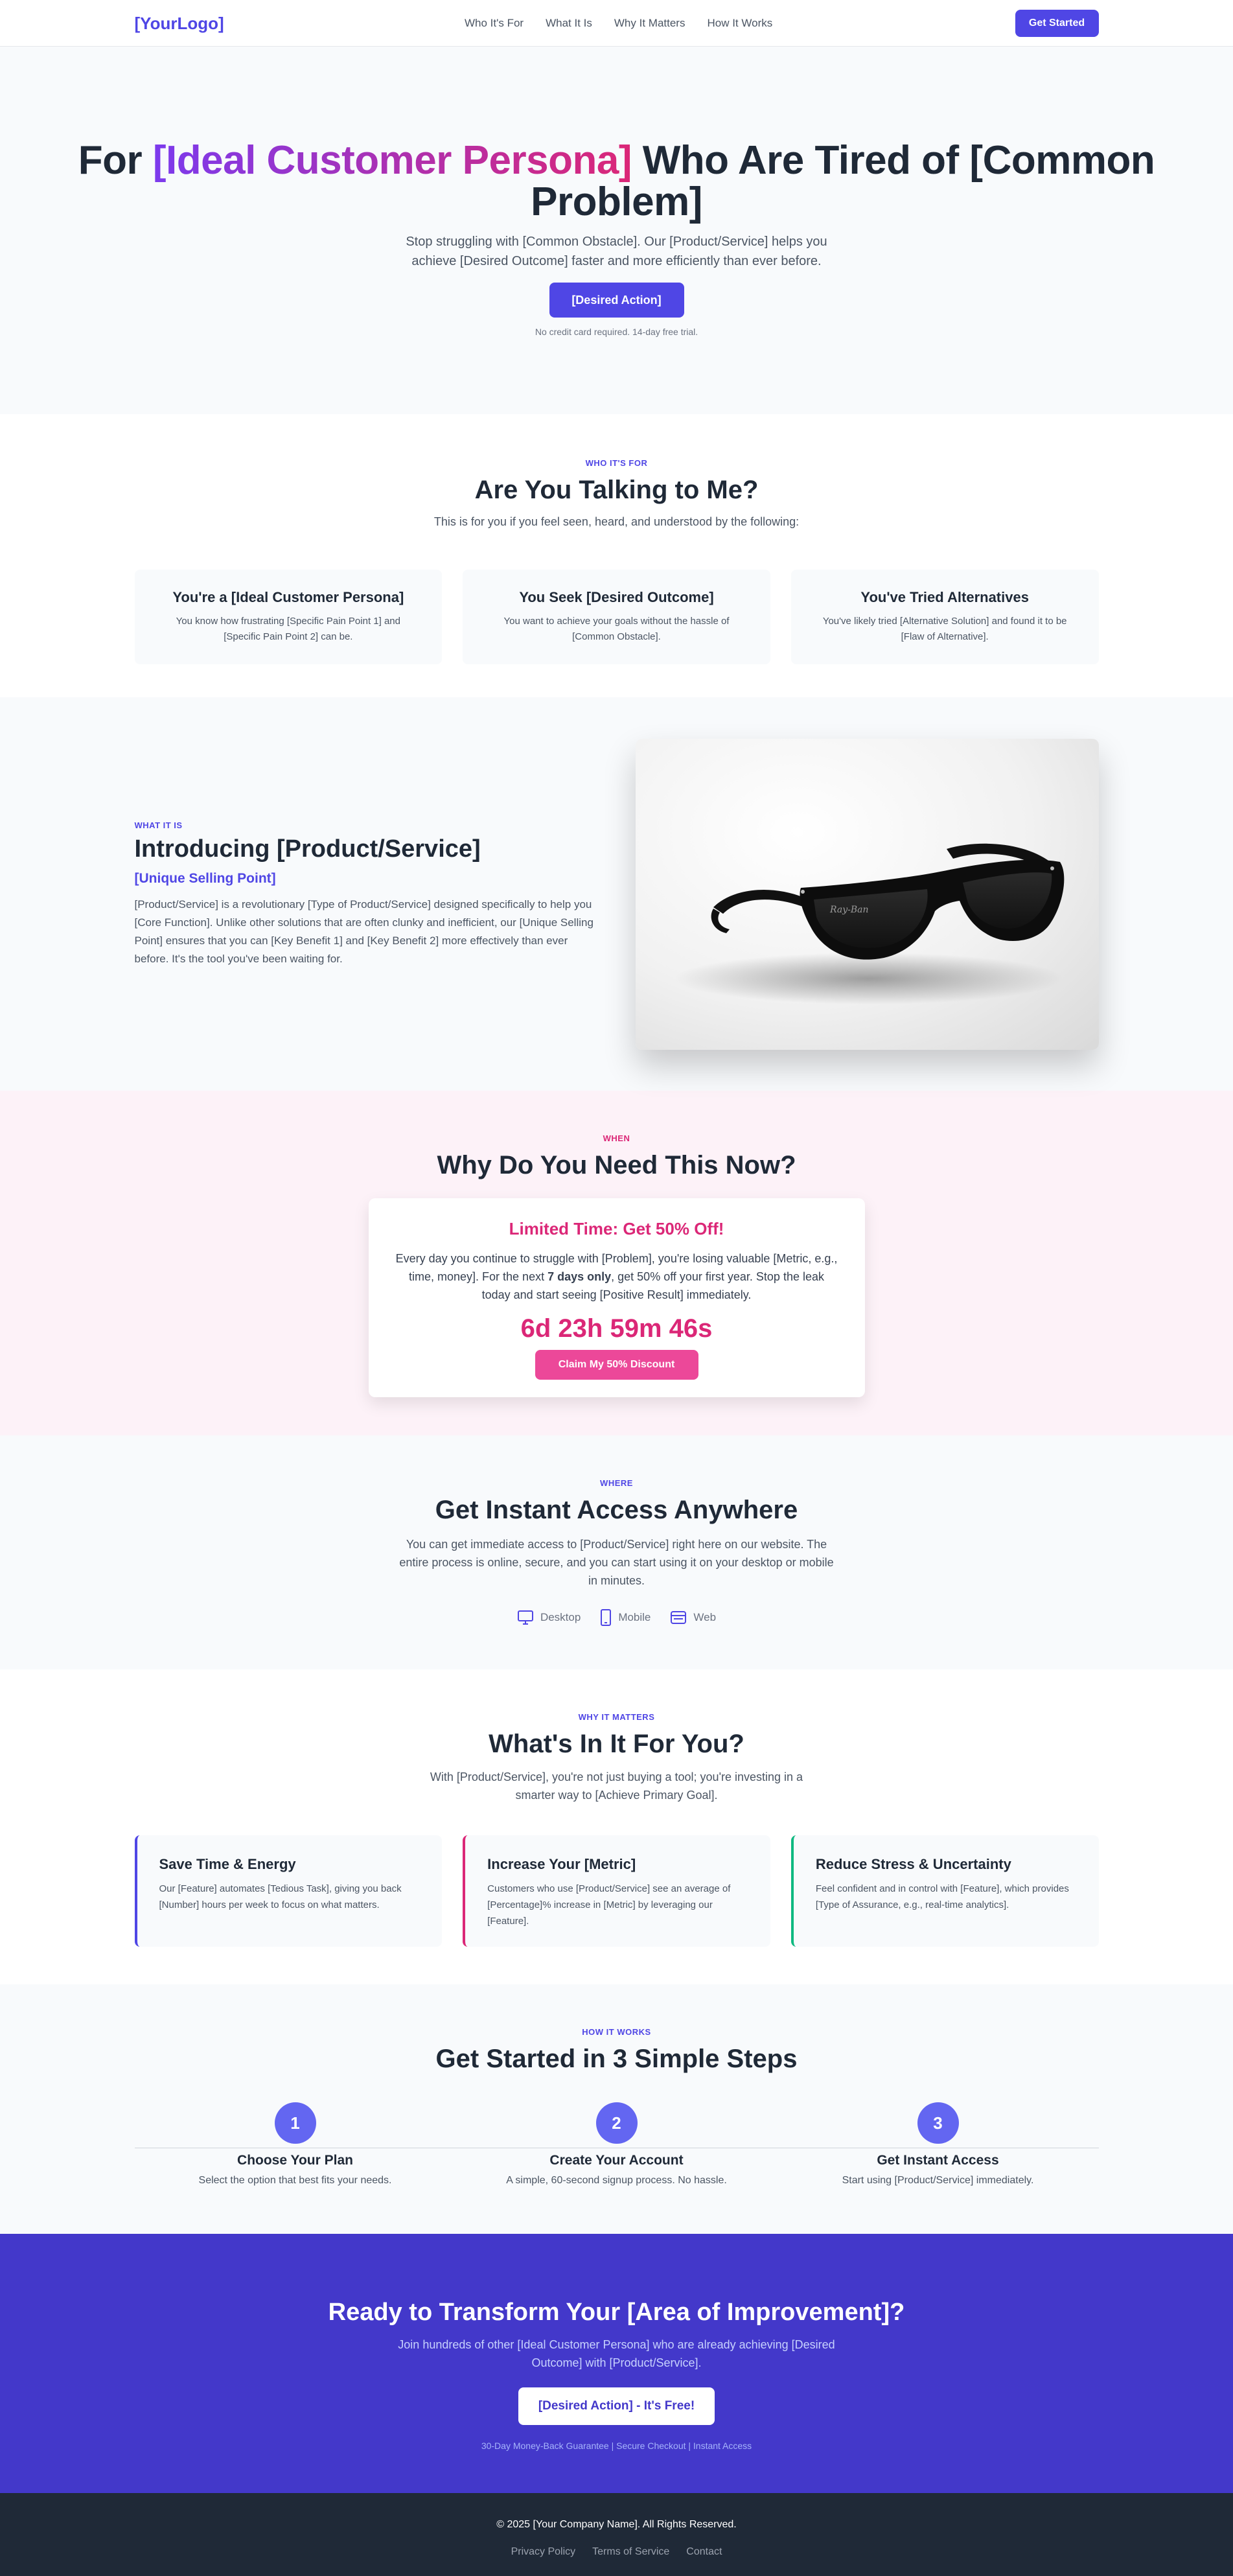 This screenshot has height=2576, width=1233. Describe the element at coordinates (525, 1618) in the screenshot. I see `desktop-icon` at that location.